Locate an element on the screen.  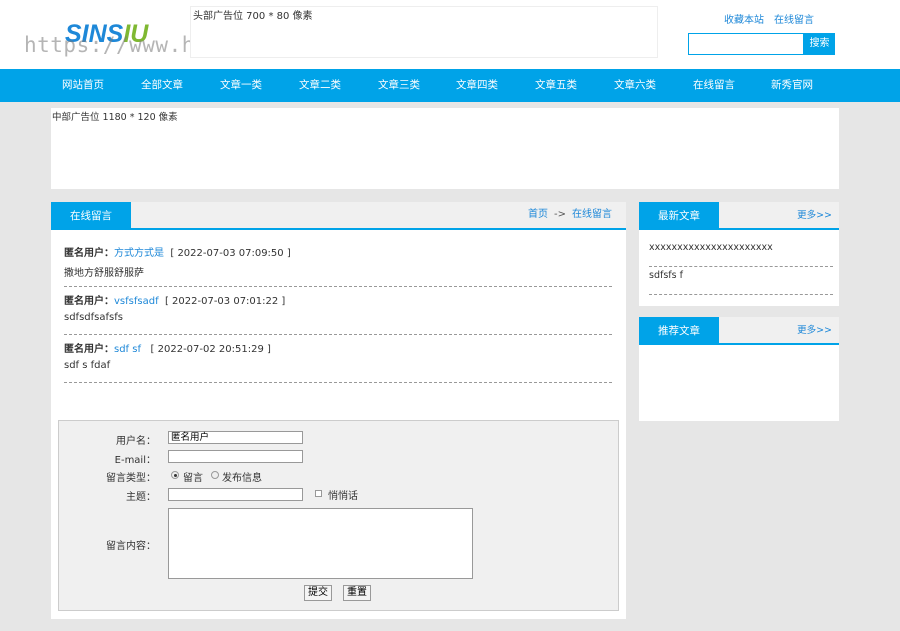
message-body: sdfsdfsafsfs is located at coordinates (93, 317).